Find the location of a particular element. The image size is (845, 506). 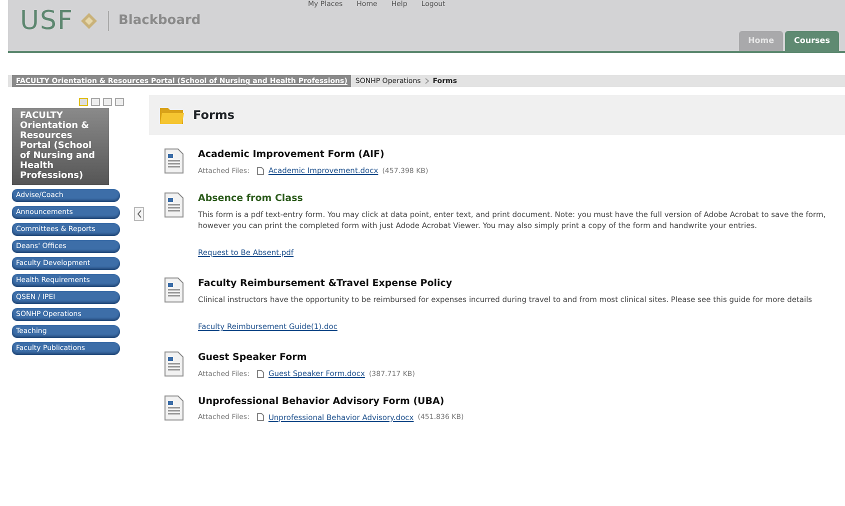

item-title: Unprofessional Behavior Advisory Form (UBA) is located at coordinates (322, 401).